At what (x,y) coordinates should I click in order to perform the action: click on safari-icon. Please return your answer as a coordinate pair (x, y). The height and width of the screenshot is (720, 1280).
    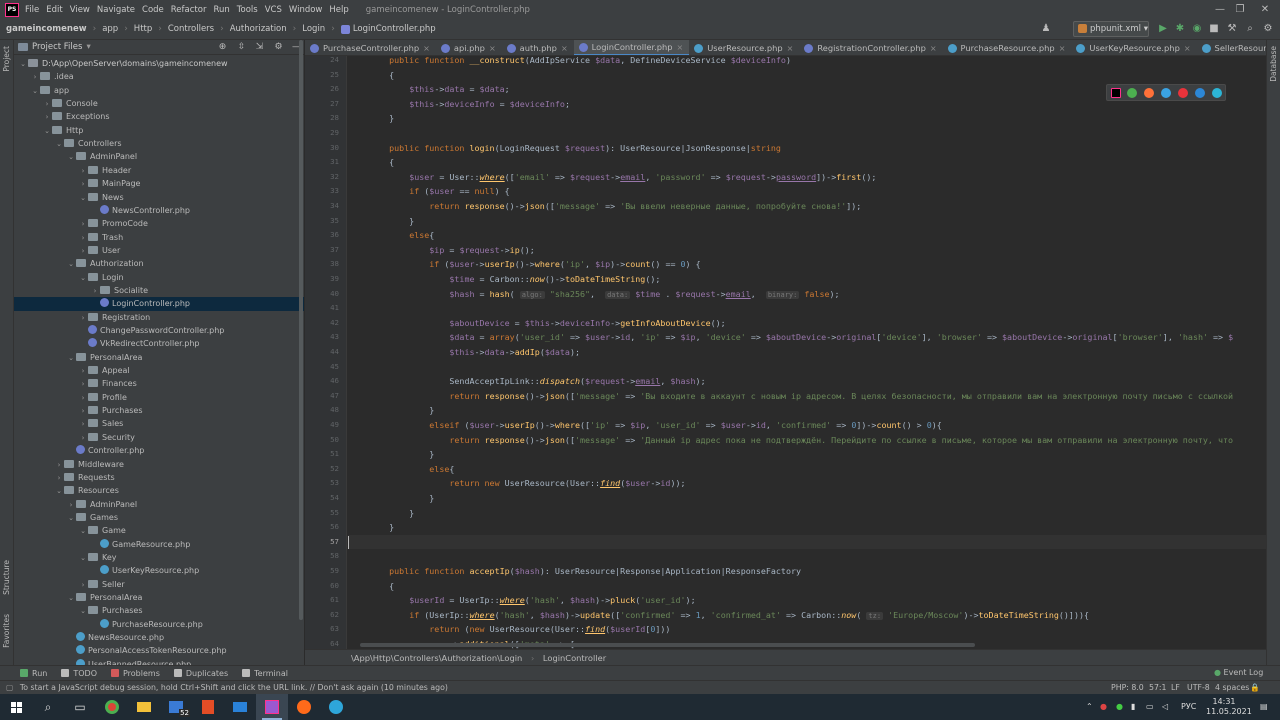
    Looking at the image, I should click on (1166, 93).